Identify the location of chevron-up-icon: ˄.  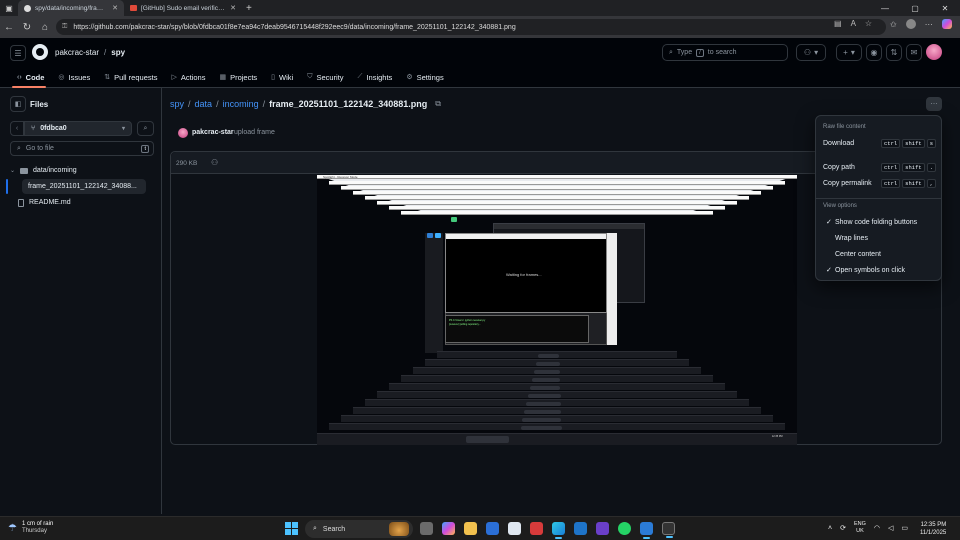
(830, 528).